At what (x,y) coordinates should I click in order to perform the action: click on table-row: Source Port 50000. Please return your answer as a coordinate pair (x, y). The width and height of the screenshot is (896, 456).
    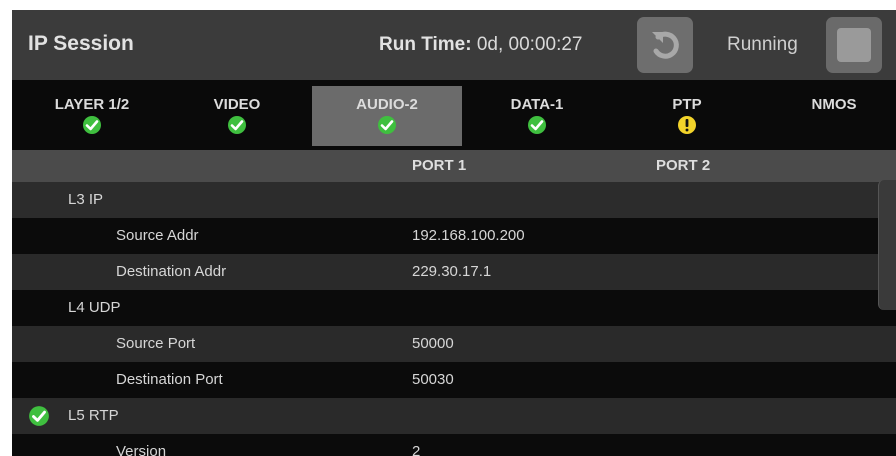
    Looking at the image, I should click on (454, 344).